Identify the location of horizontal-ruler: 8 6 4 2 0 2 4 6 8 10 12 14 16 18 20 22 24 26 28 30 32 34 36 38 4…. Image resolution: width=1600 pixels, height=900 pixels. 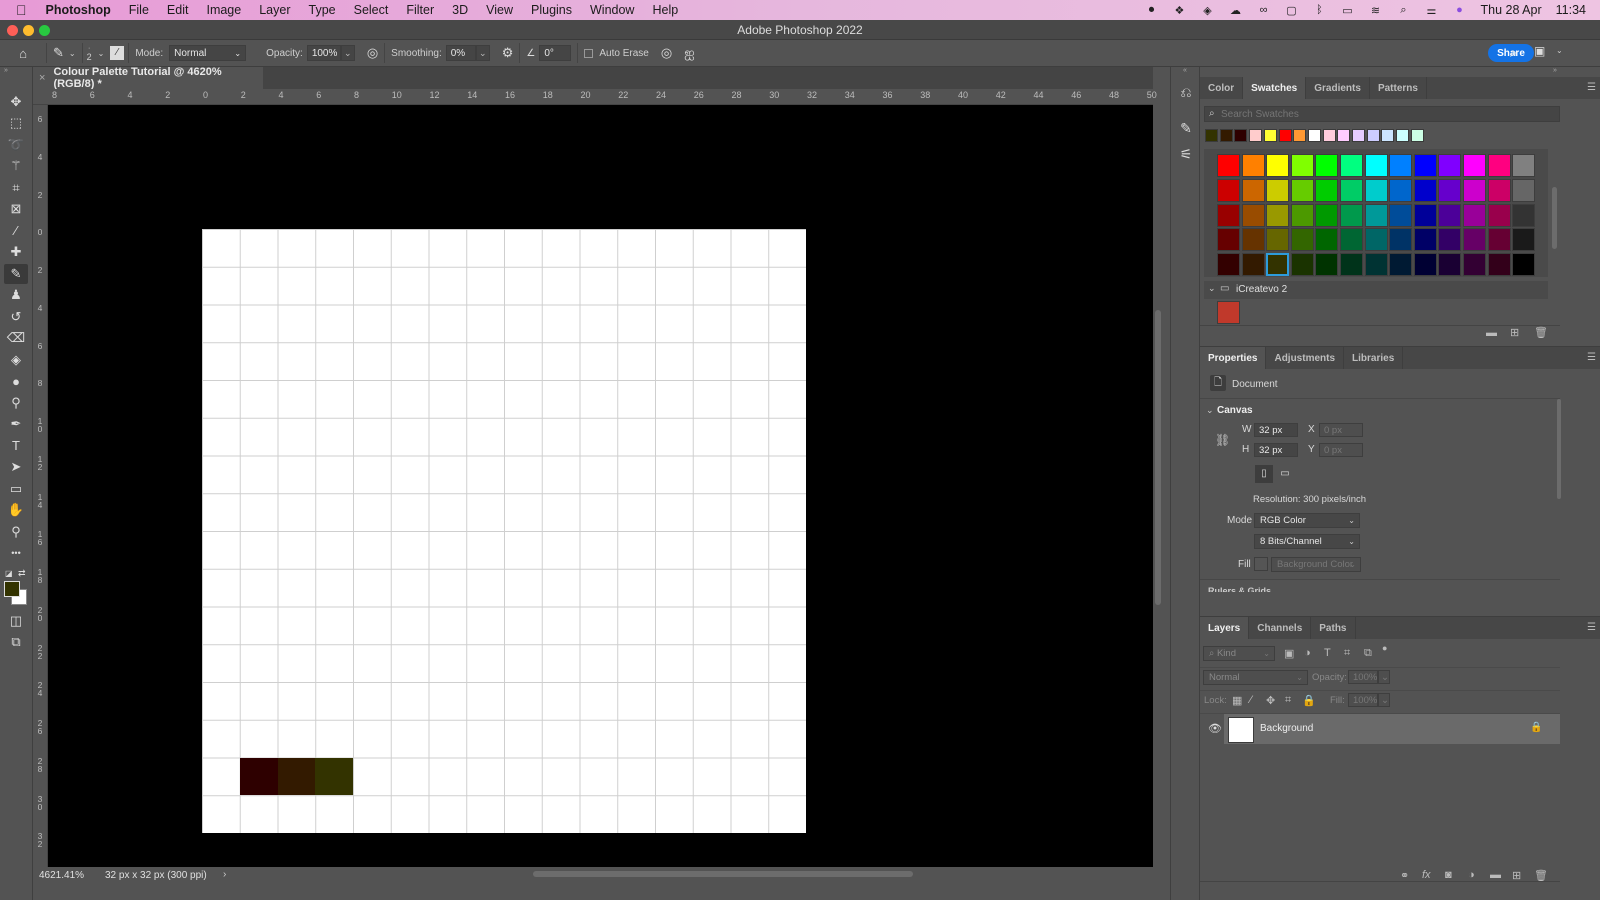
(595, 97).